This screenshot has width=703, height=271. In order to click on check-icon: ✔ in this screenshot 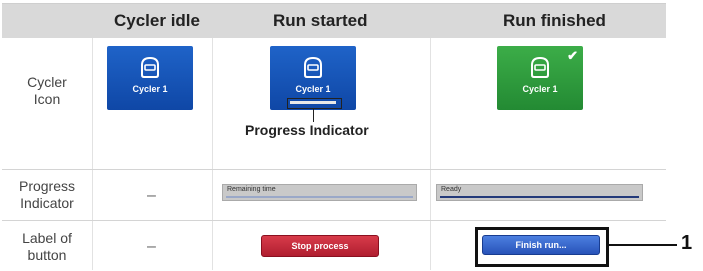, I will do `click(572, 55)`.